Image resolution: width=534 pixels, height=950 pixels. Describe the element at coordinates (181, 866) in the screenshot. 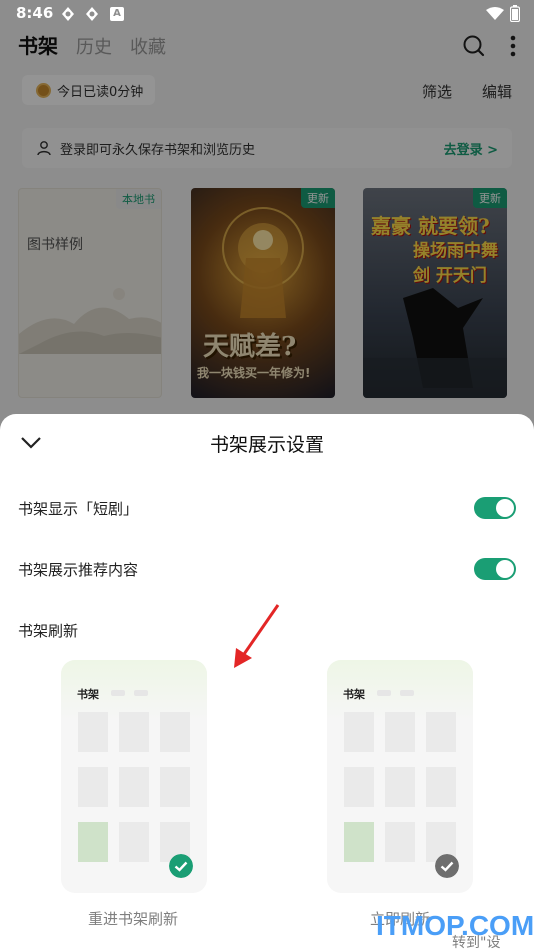

I see `check-selected-icon` at that location.